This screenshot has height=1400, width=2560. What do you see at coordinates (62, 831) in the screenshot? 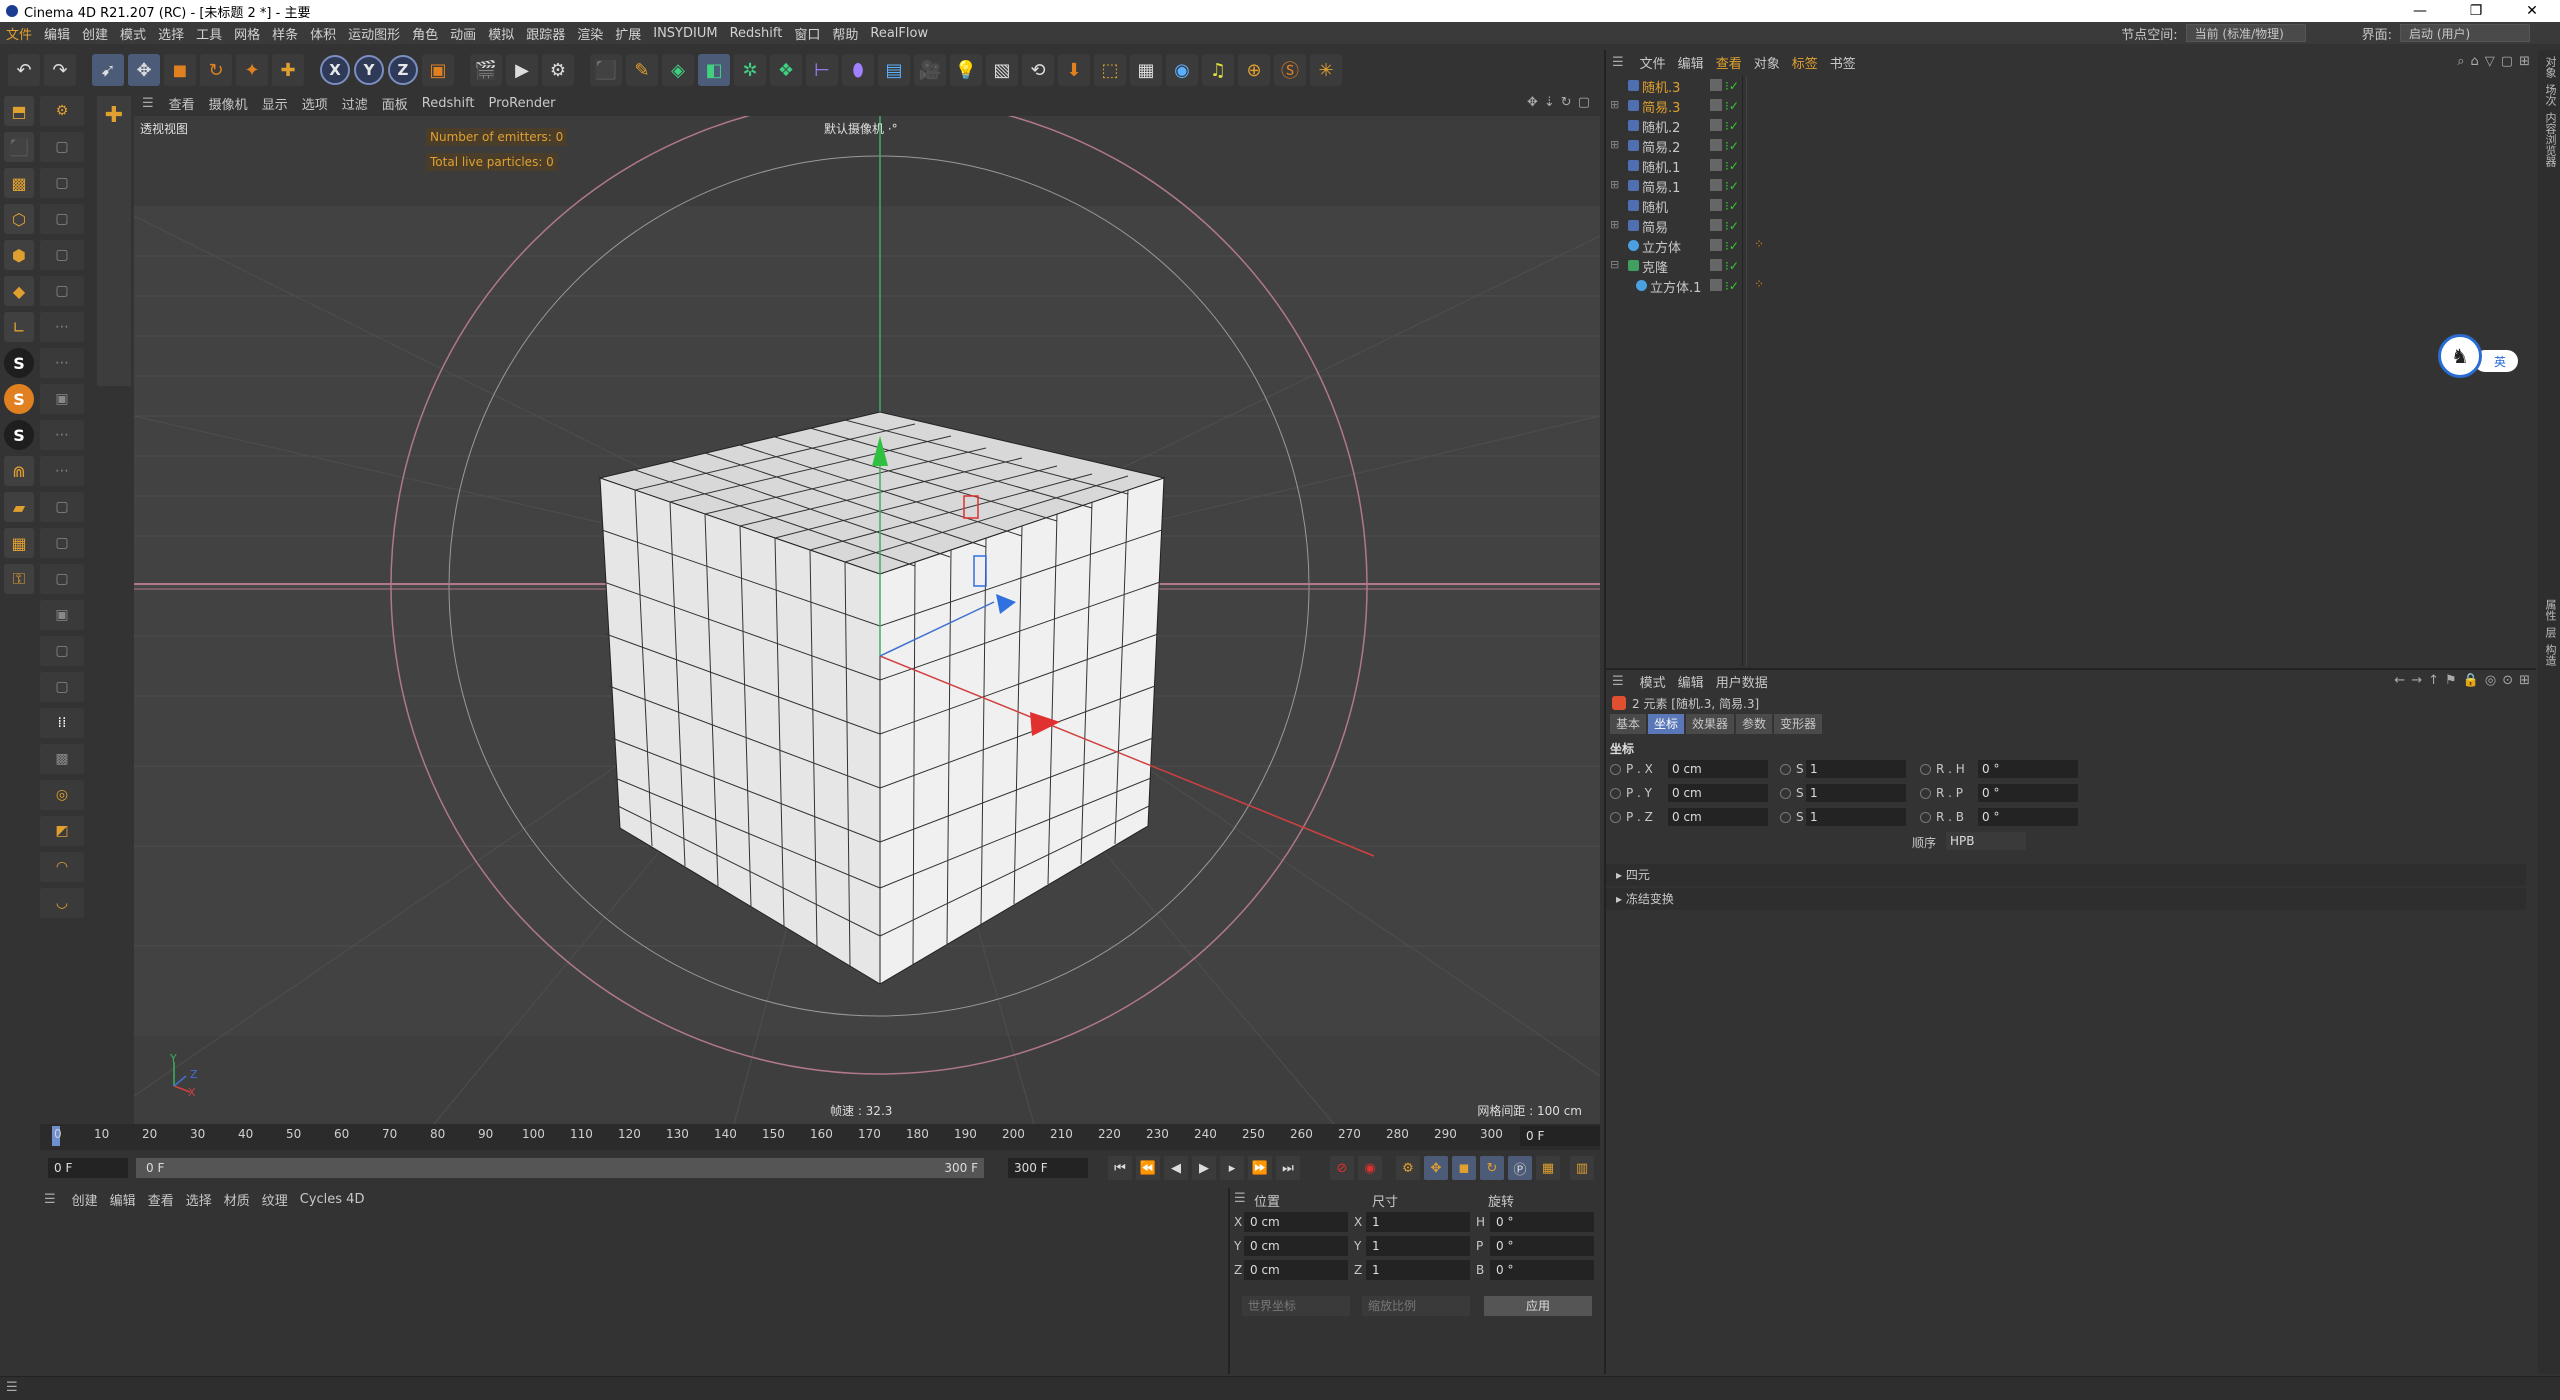
I see `spline-select-icon: ◩` at bounding box center [62, 831].